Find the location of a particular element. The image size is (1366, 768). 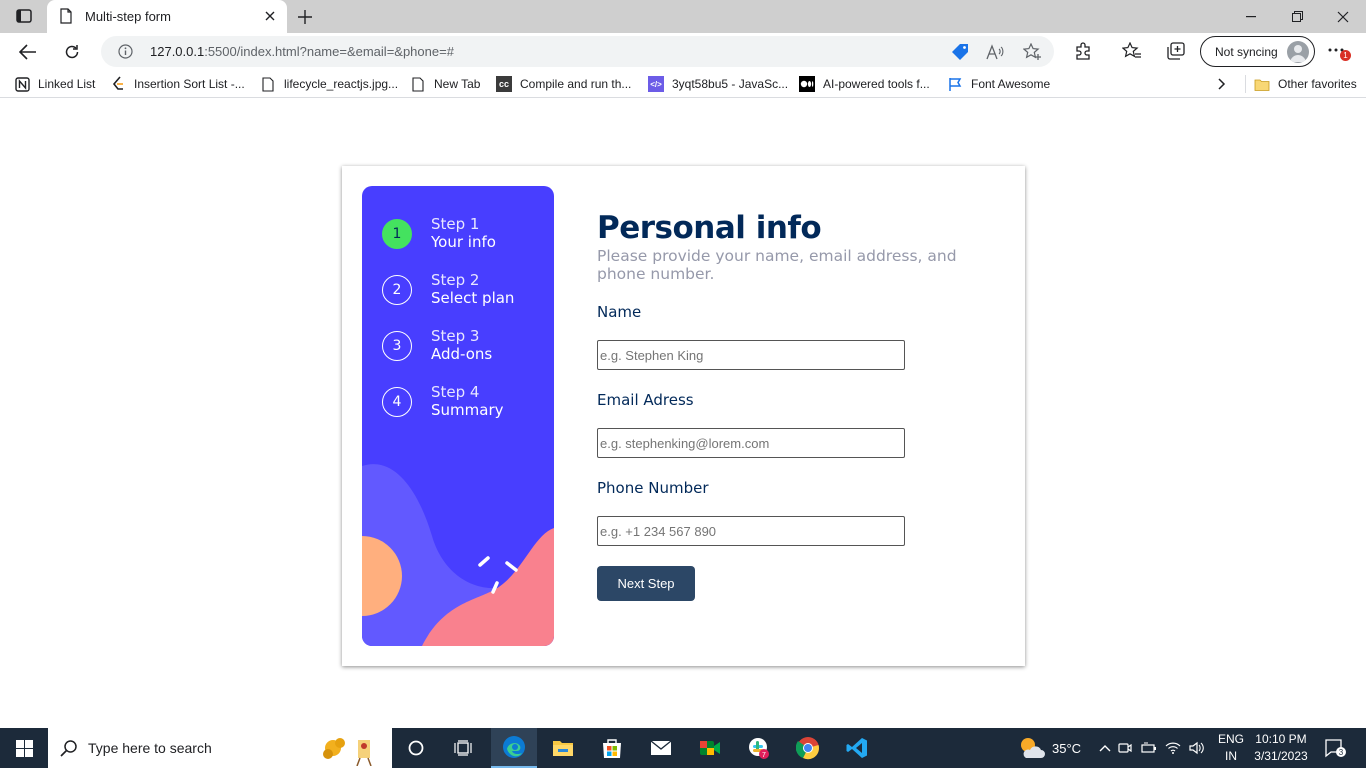

extensions-icon is located at coordinates (1083, 51).